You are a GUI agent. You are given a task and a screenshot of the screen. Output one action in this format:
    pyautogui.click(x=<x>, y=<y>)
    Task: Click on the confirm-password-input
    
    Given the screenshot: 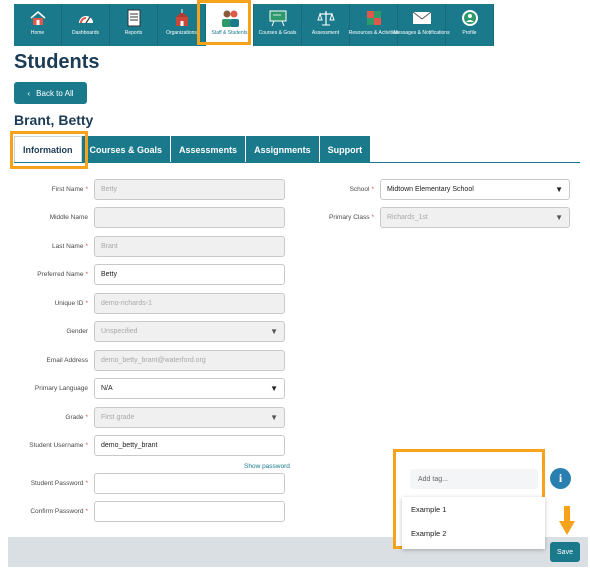 What is the action you would take?
    pyautogui.click(x=189, y=511)
    